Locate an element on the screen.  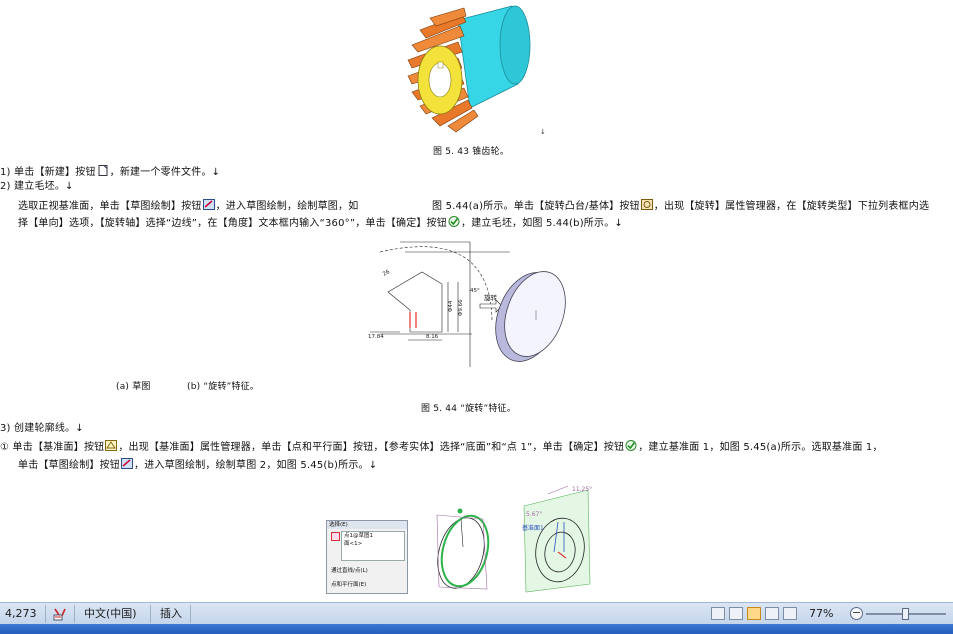
step3-1c: ，建立基准面 1，如图 5.45(a)所示。选取基准面 1， is located at coordinates (760, 447).